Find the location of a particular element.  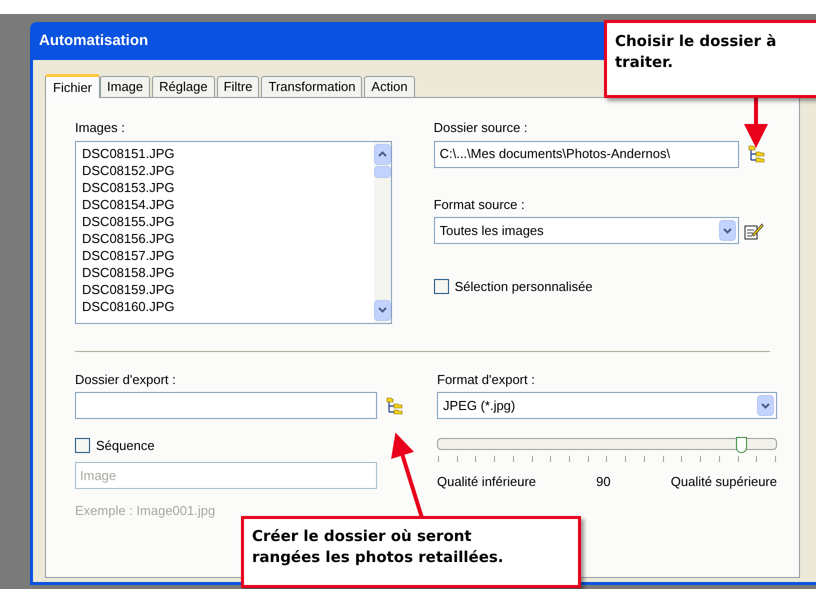

image-list: DSC08151.JPG DSC08152.JPG DSC08153.JPG DSC08154.JPG DSC08155.JPG DSC08156.JPG DSC08157.JPG DSC08158.JPG DSC08159.JPG DSC08160.JPG is located at coordinates (233, 232).